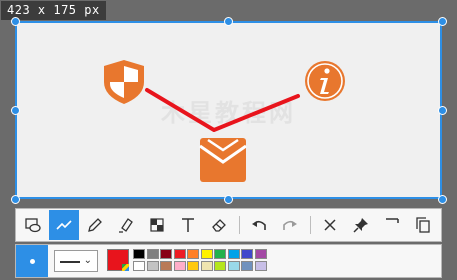 Image resolution: width=457 pixels, height=280 pixels. What do you see at coordinates (15, 110) in the screenshot?
I see `resize-handle-left` at bounding box center [15, 110].